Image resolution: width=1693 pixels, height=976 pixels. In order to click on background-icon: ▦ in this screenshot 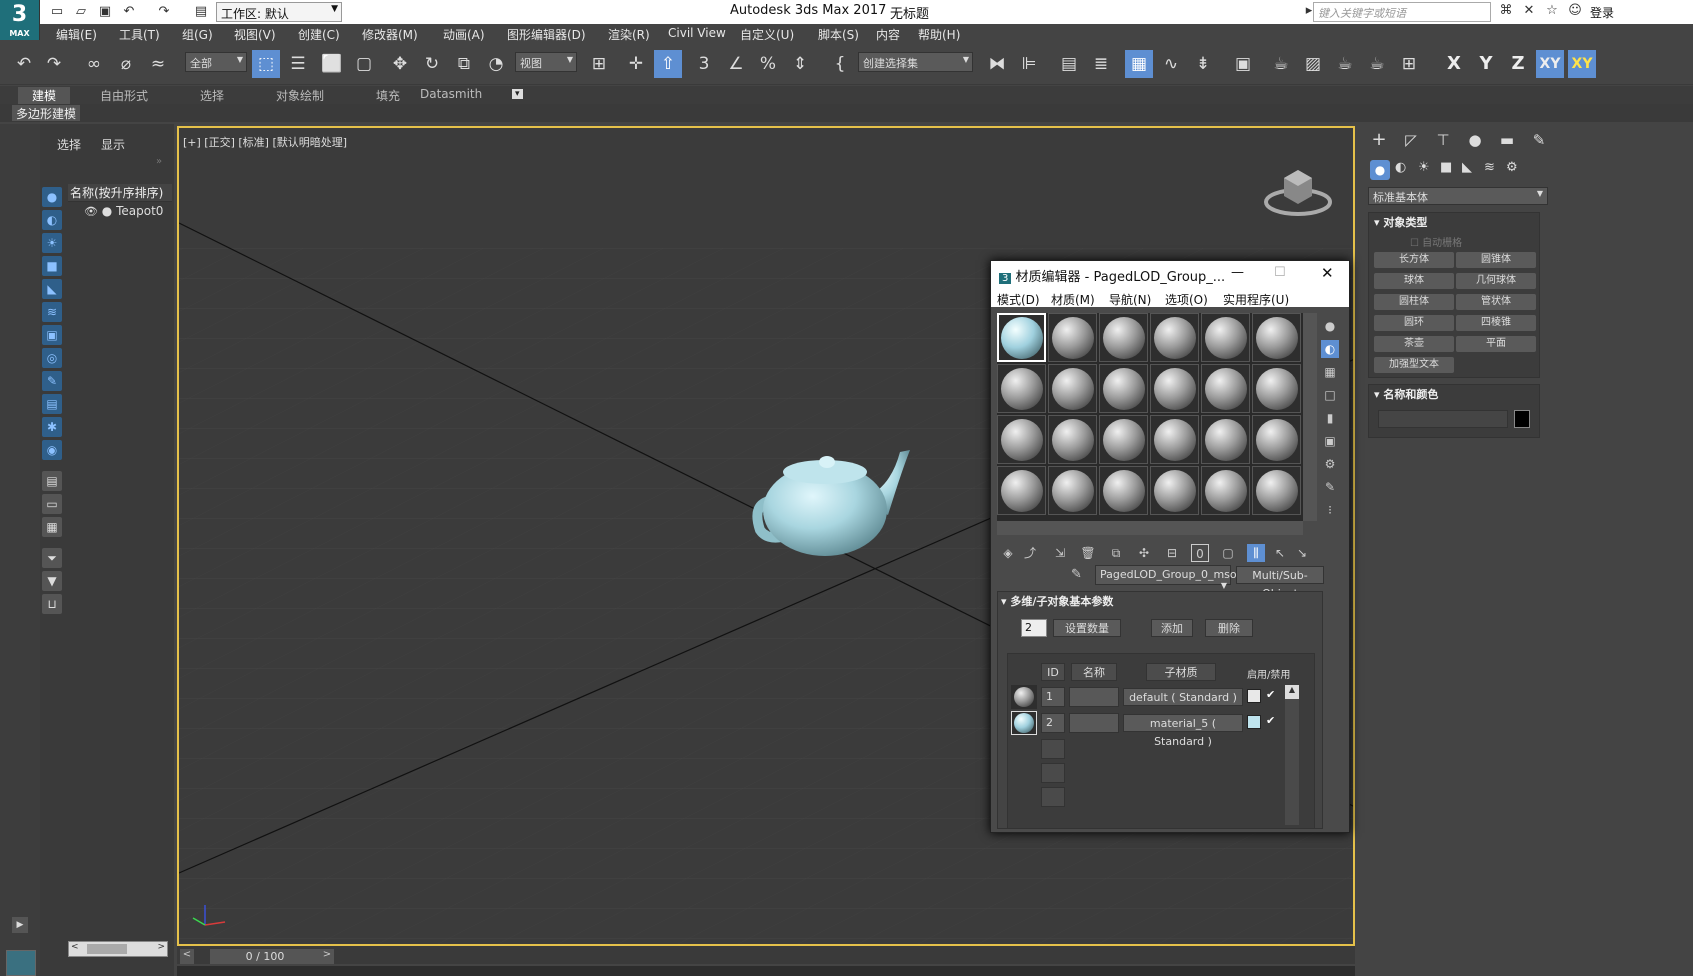, I will do `click(1330, 372)`.